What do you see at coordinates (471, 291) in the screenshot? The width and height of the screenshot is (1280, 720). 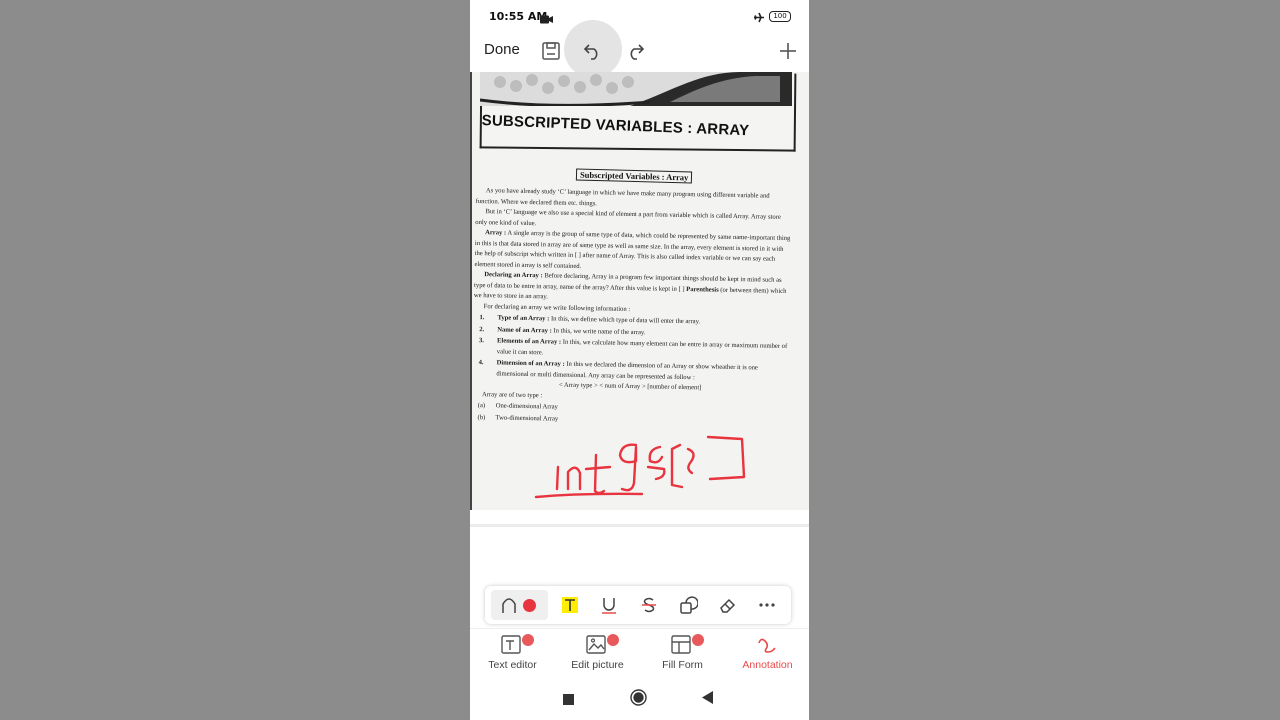 I see `page-edge-shadow` at bounding box center [471, 291].